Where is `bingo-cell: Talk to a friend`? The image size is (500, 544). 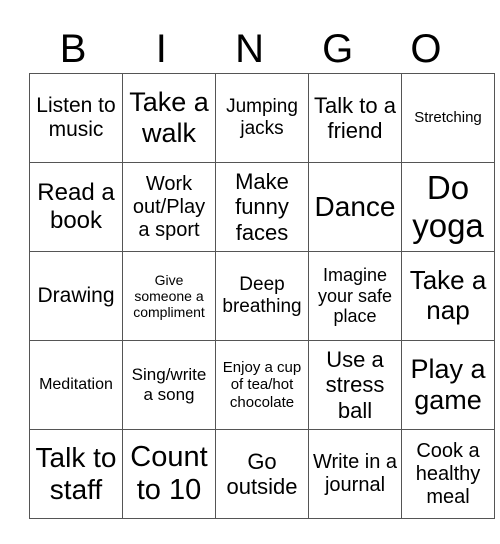 bingo-cell: Talk to a friend is located at coordinates (355, 118).